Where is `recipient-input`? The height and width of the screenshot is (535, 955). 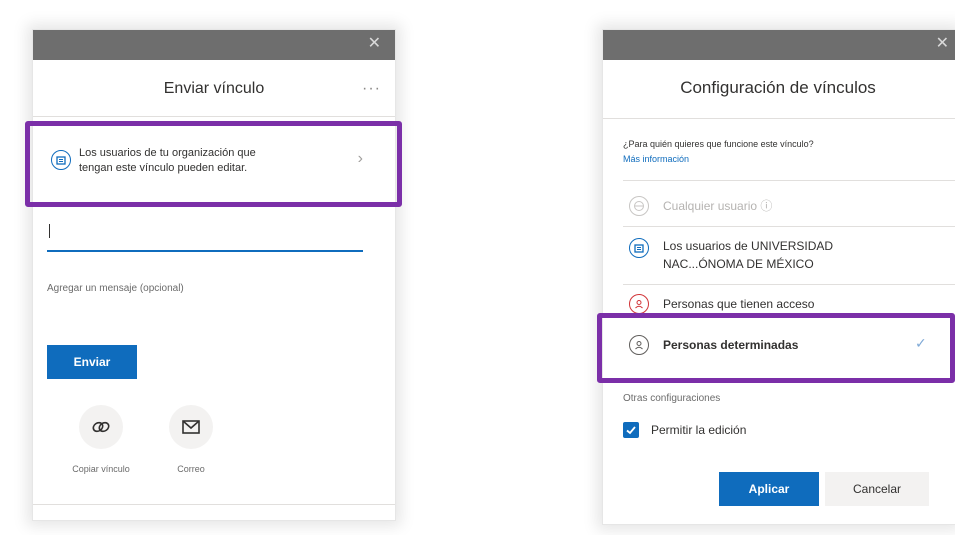 recipient-input is located at coordinates (205, 233).